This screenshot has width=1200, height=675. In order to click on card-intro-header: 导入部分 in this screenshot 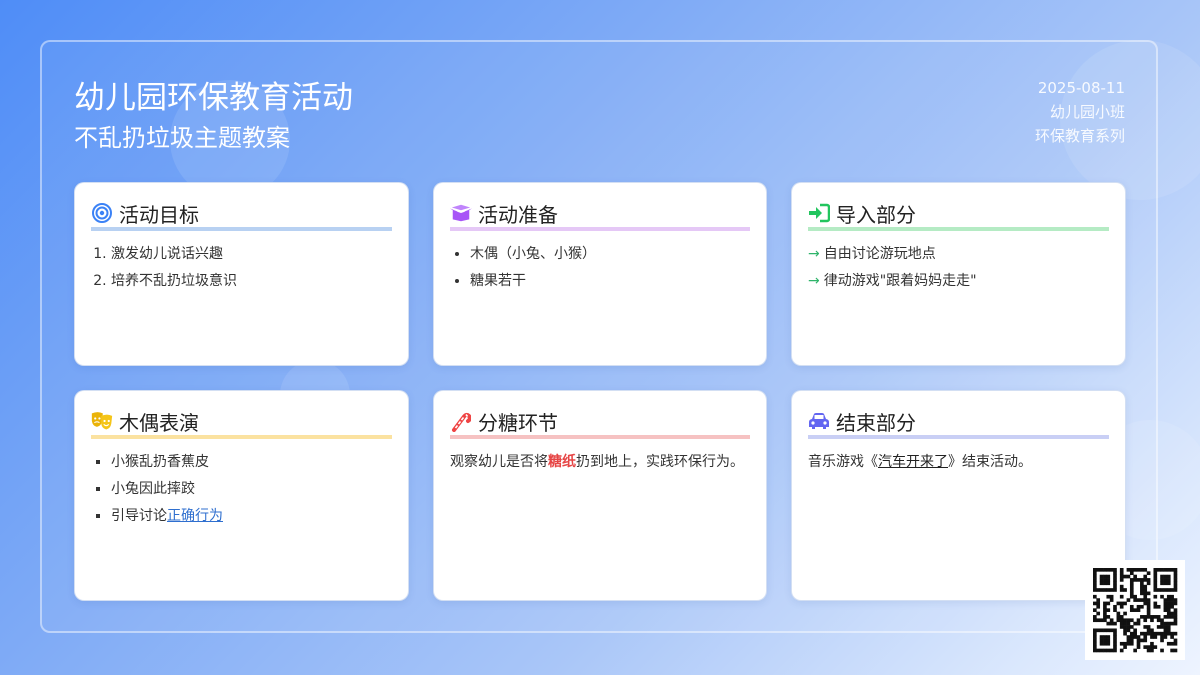, I will do `click(958, 215)`.